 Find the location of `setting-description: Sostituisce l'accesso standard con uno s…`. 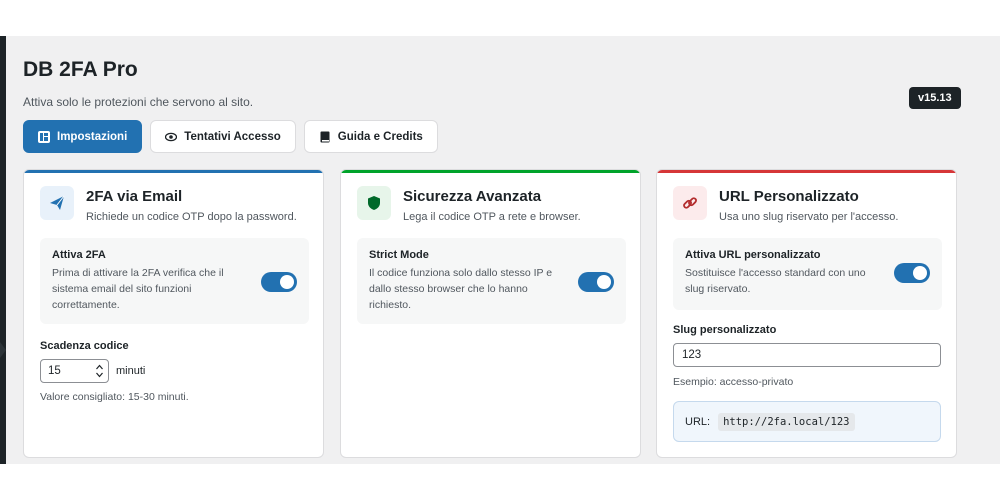

setting-description: Sostituisce l'accesso standard con uno s… is located at coordinates (775, 281).